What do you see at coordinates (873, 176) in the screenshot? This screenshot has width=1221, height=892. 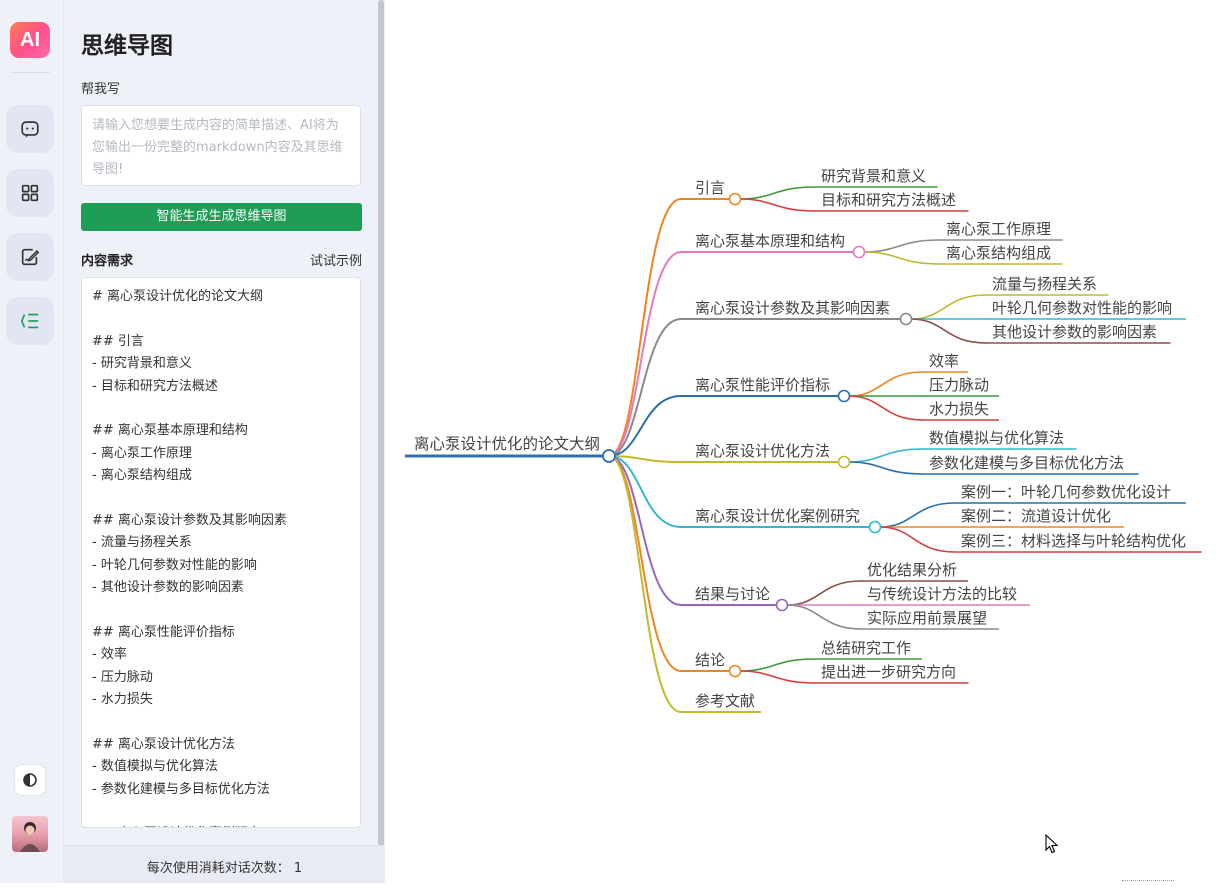 I see `mindmap-leaf-label: 研究背景和意义` at bounding box center [873, 176].